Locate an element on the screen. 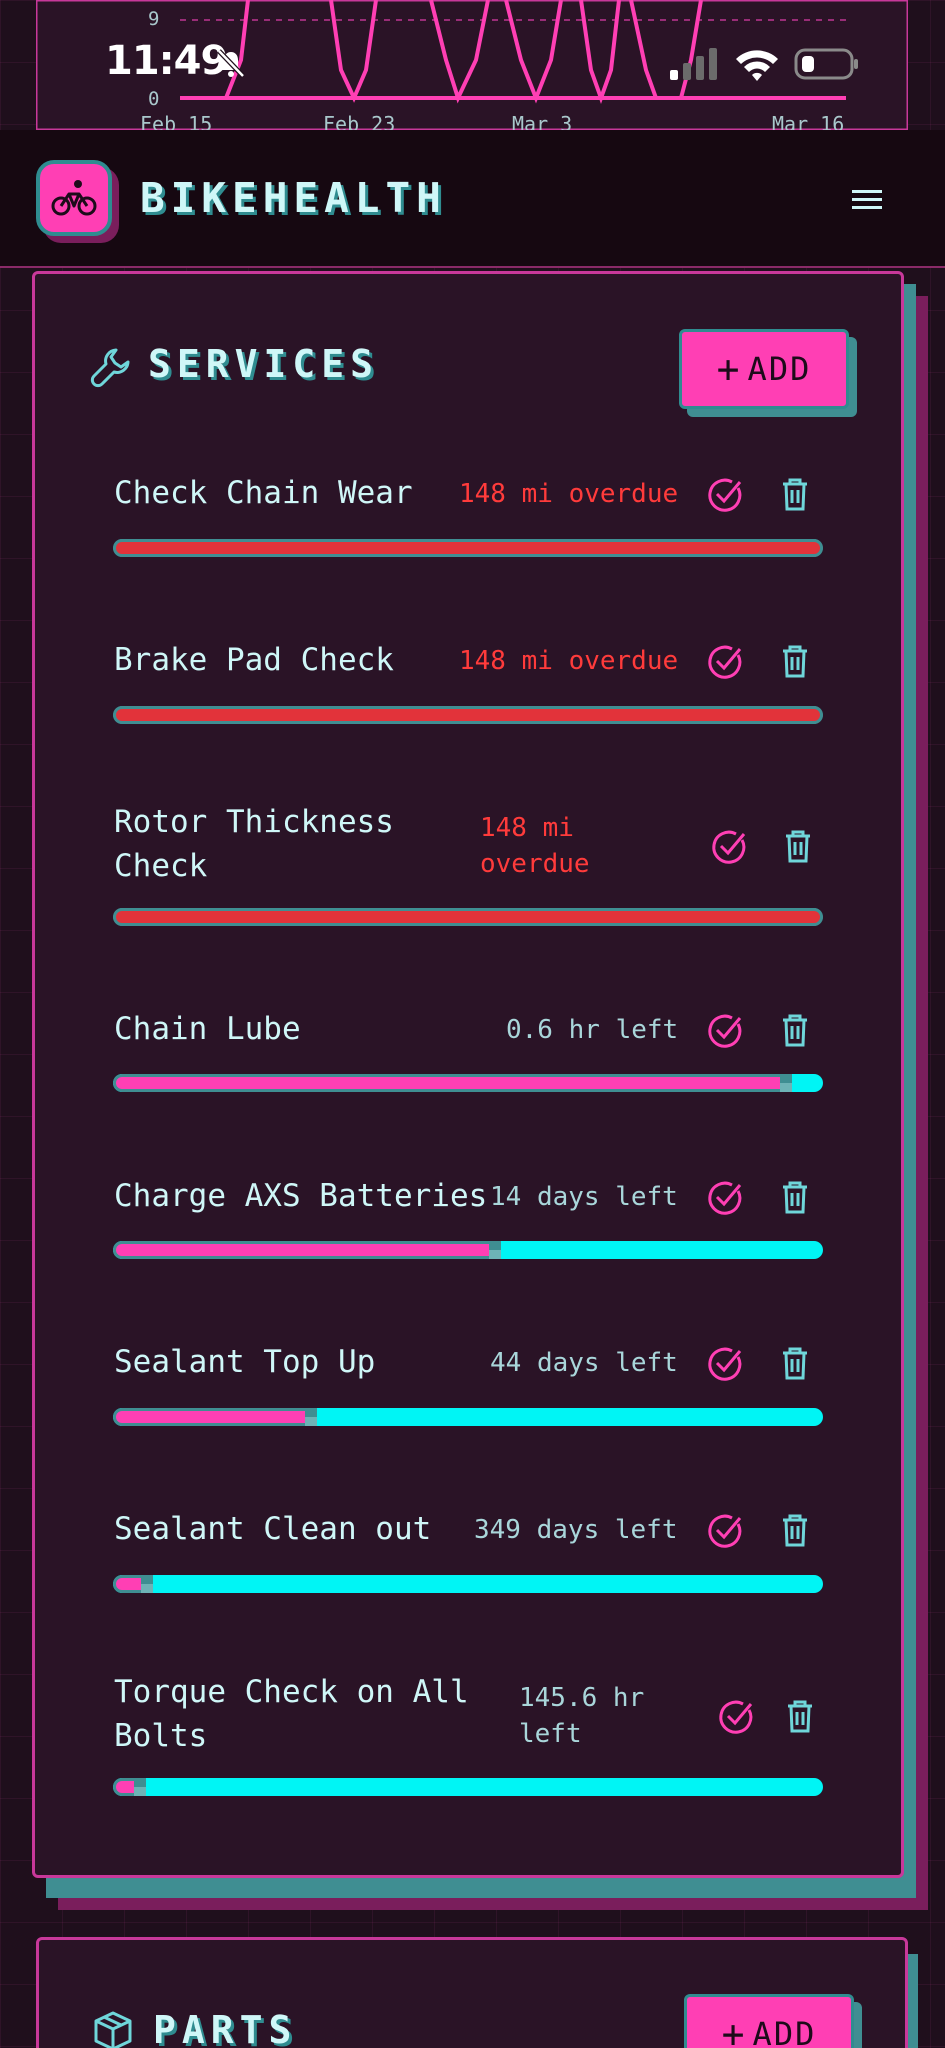 The image size is (945, 2048). service-name: Charge AXS Batteries is located at coordinates (301, 1196).